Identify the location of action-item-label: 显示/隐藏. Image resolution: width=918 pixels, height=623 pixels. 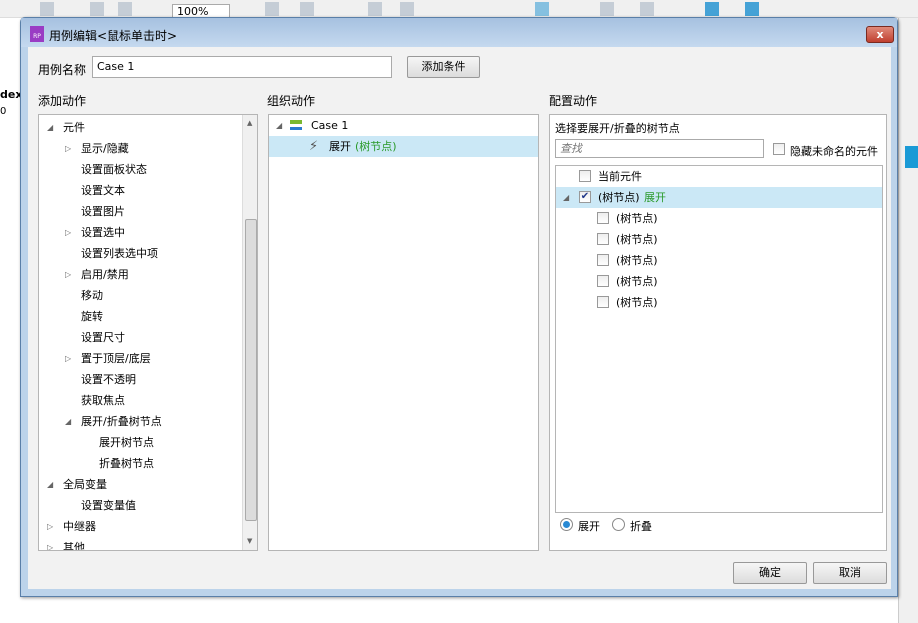
(105, 148).